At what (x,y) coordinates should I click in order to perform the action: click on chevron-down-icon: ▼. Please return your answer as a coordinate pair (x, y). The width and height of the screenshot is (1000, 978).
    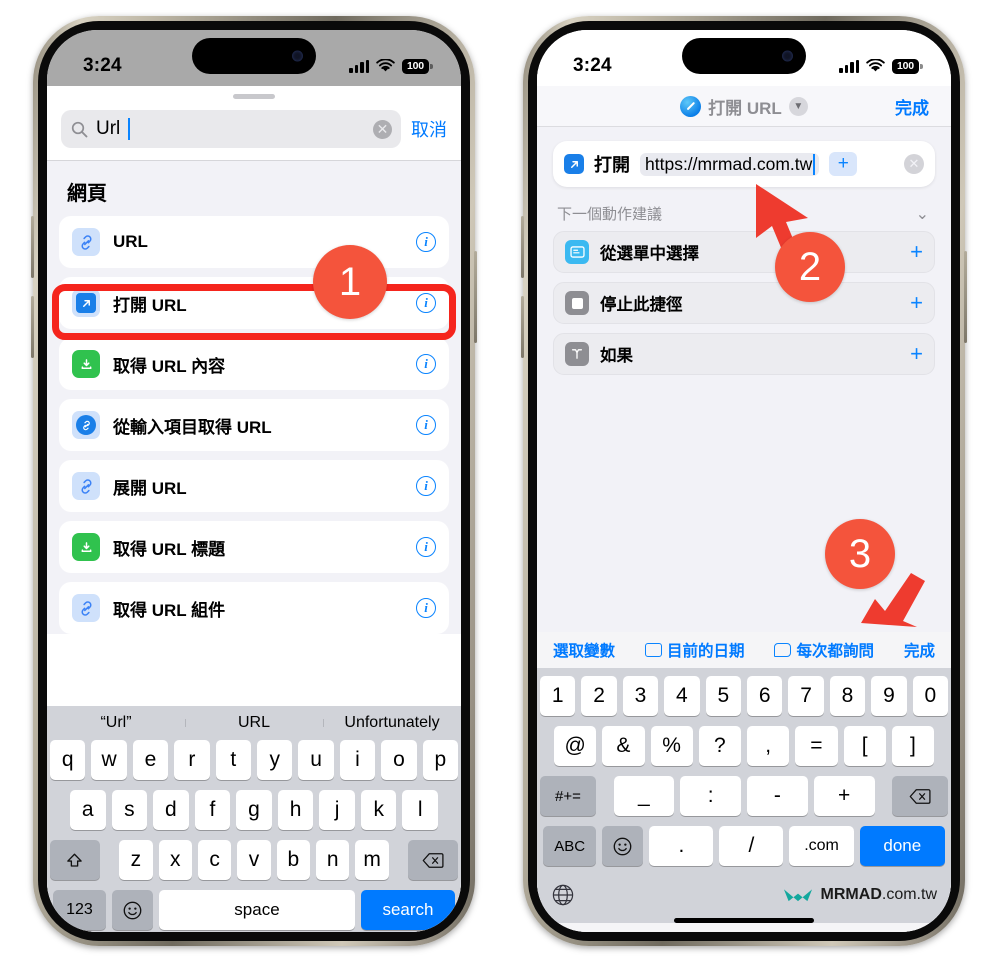
    Looking at the image, I should click on (798, 106).